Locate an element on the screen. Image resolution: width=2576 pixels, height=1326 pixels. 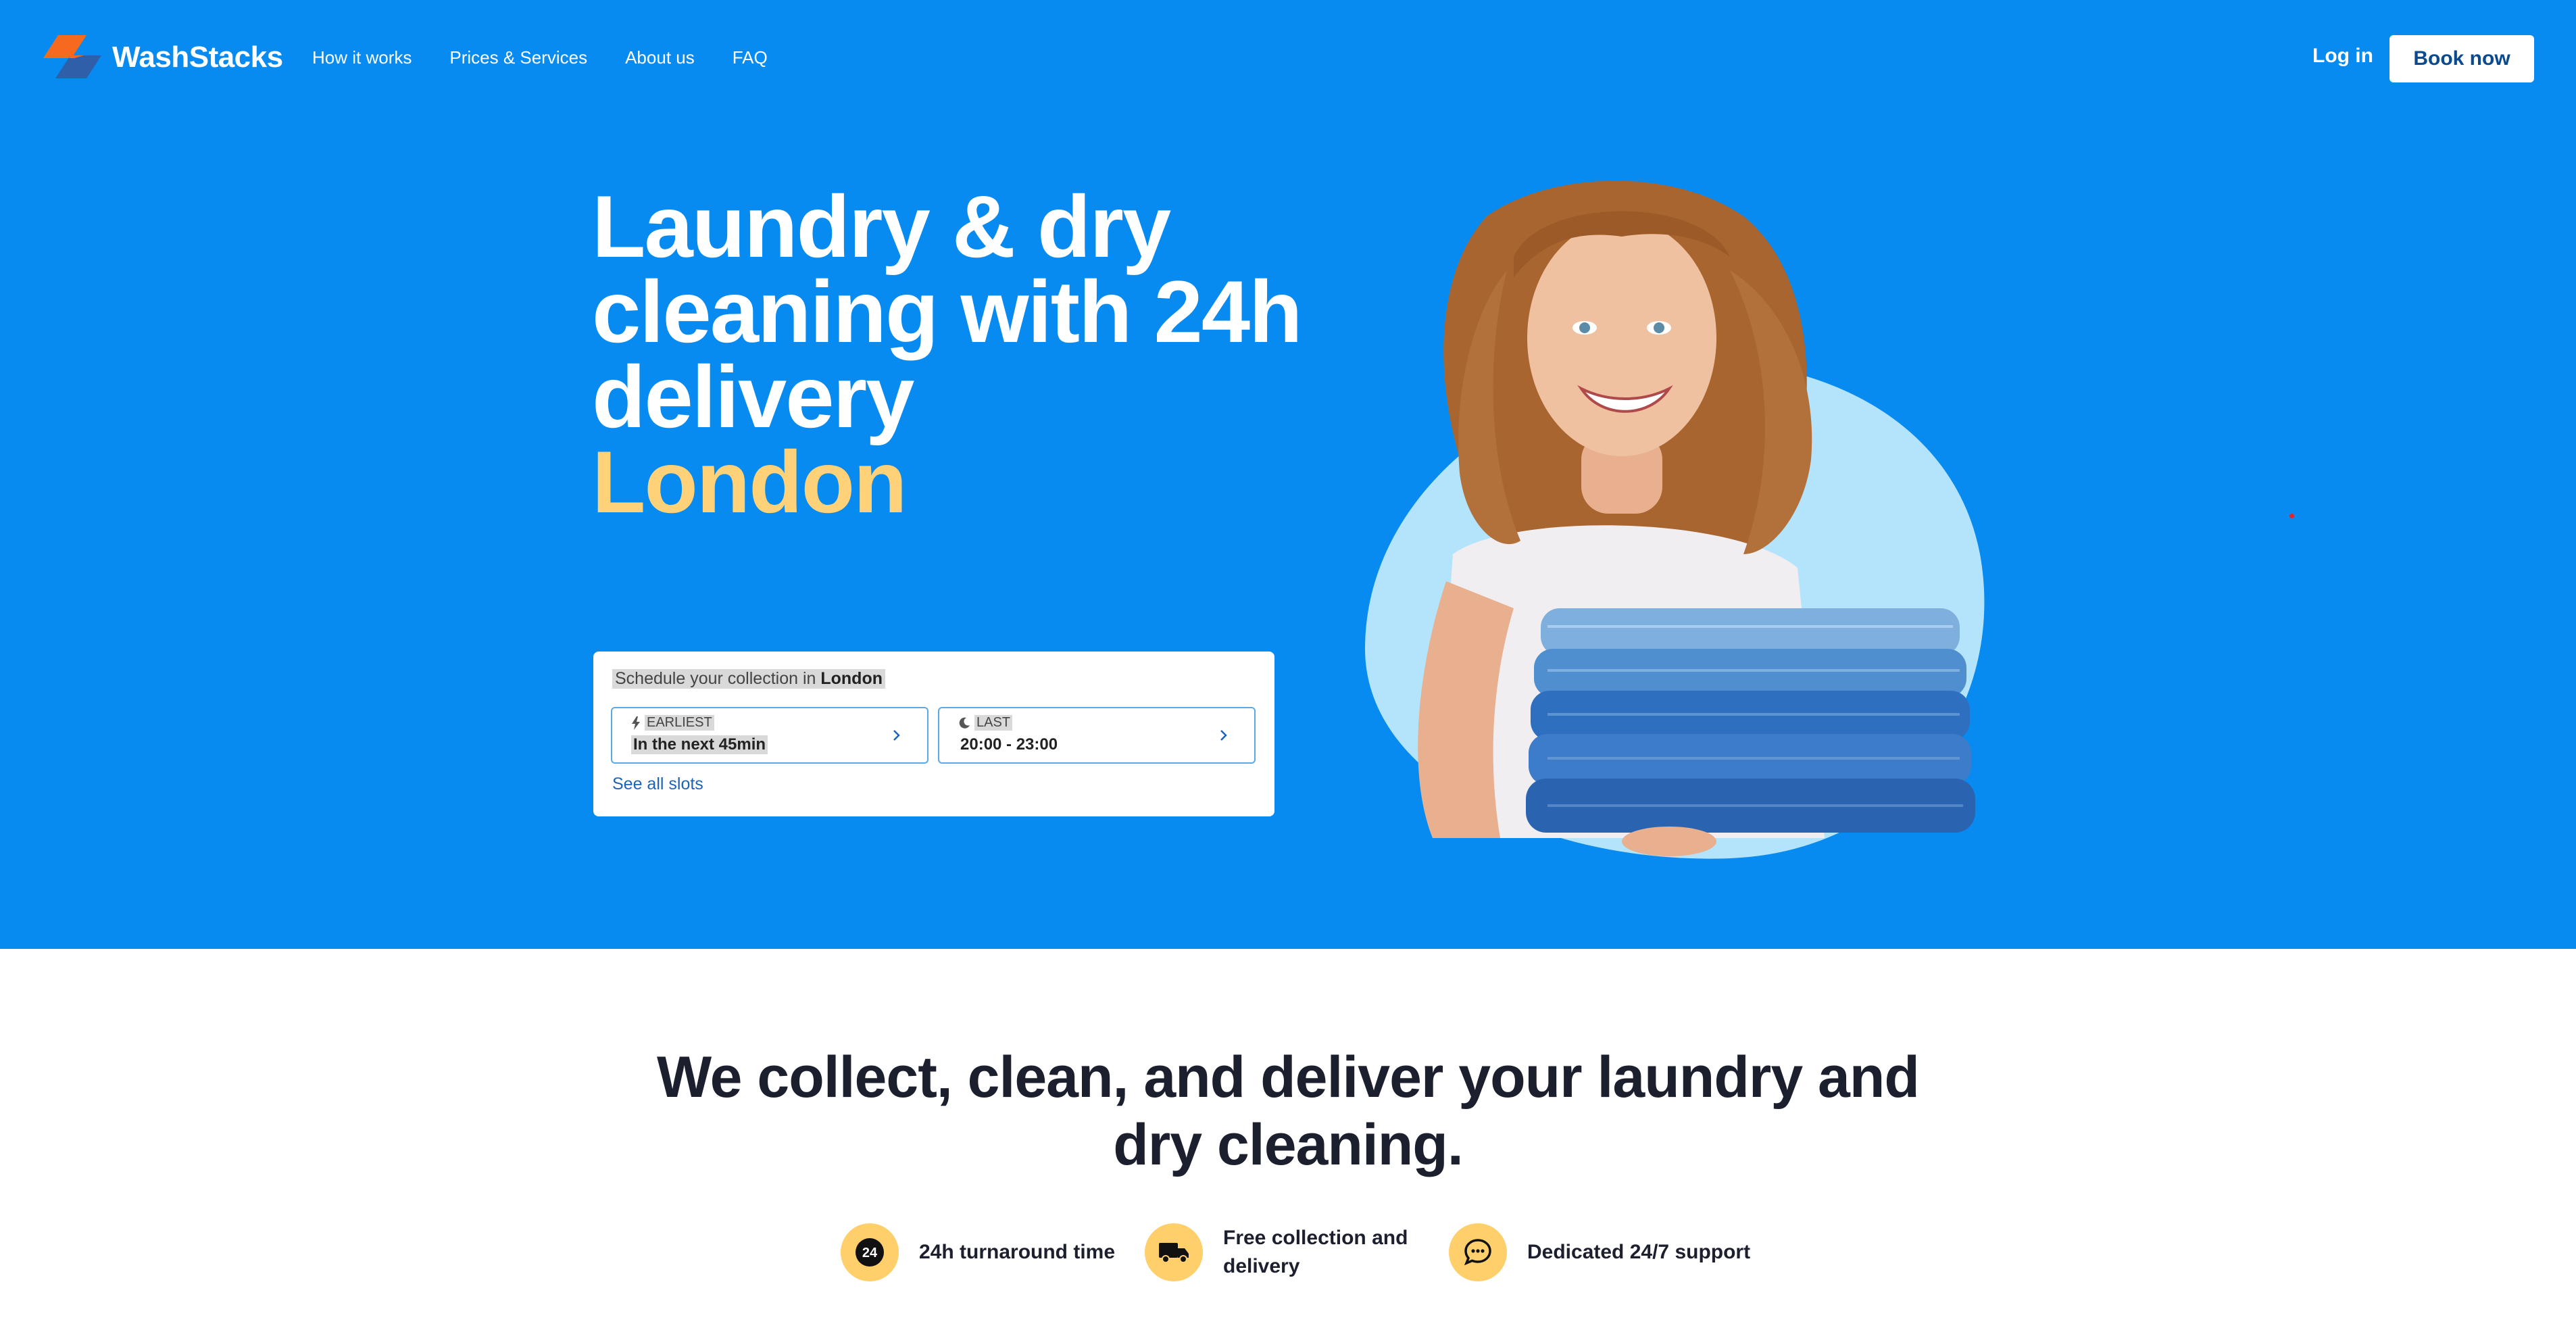
nav-about-us: About us is located at coordinates (660, 57).